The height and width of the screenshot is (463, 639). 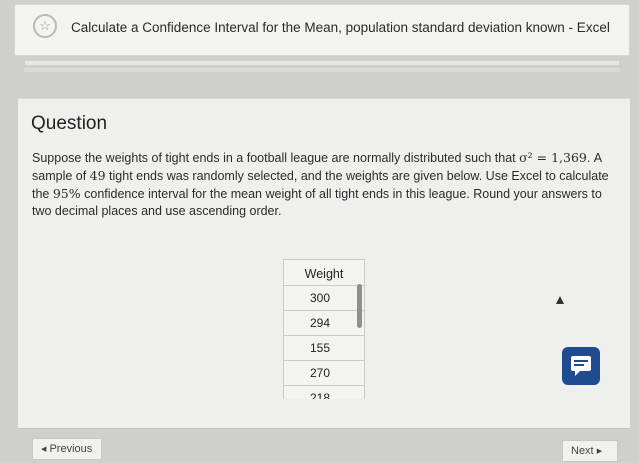 I want to click on star-icon: ☆, so click(x=45, y=26).